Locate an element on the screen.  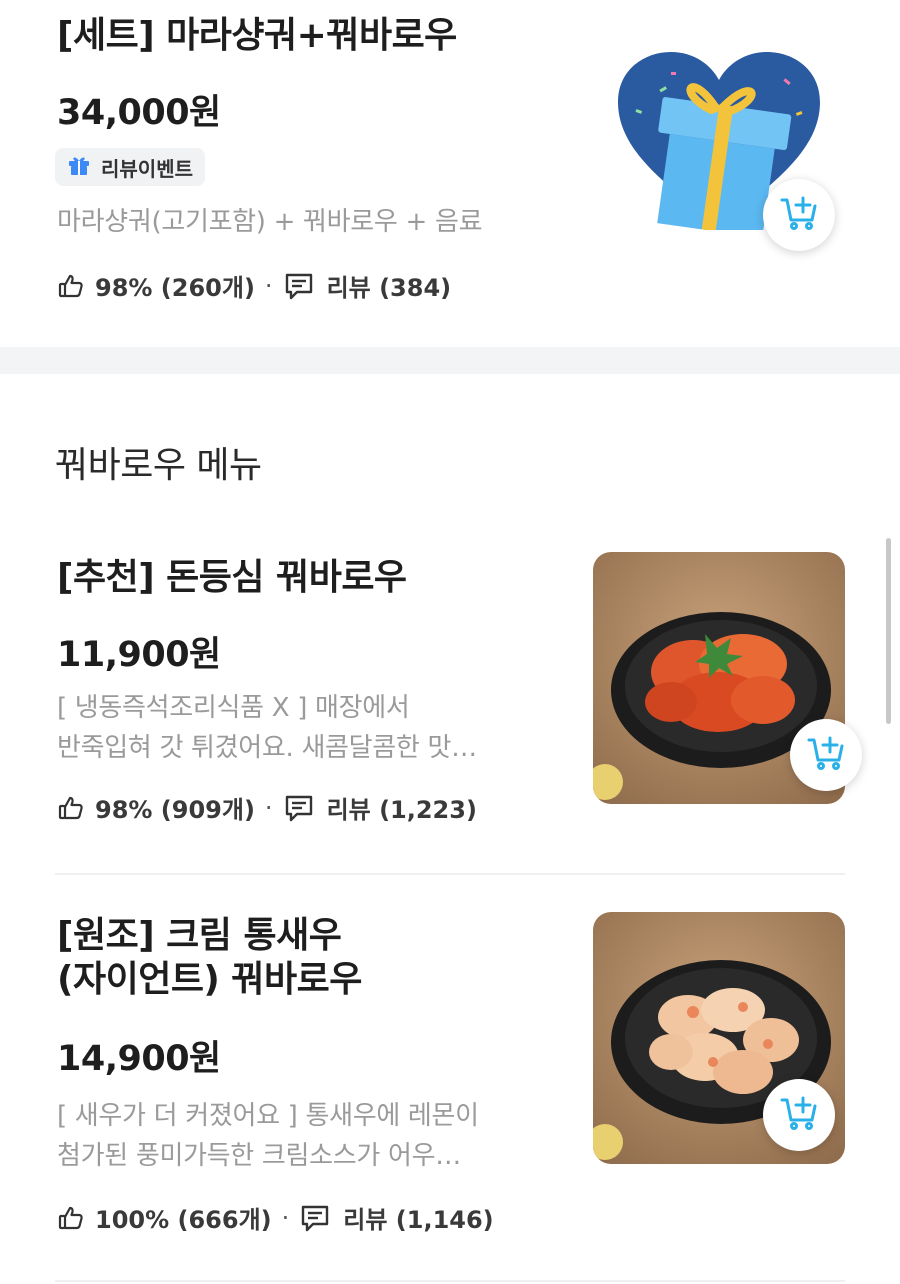
scrollbar is located at coordinates (888, 631).